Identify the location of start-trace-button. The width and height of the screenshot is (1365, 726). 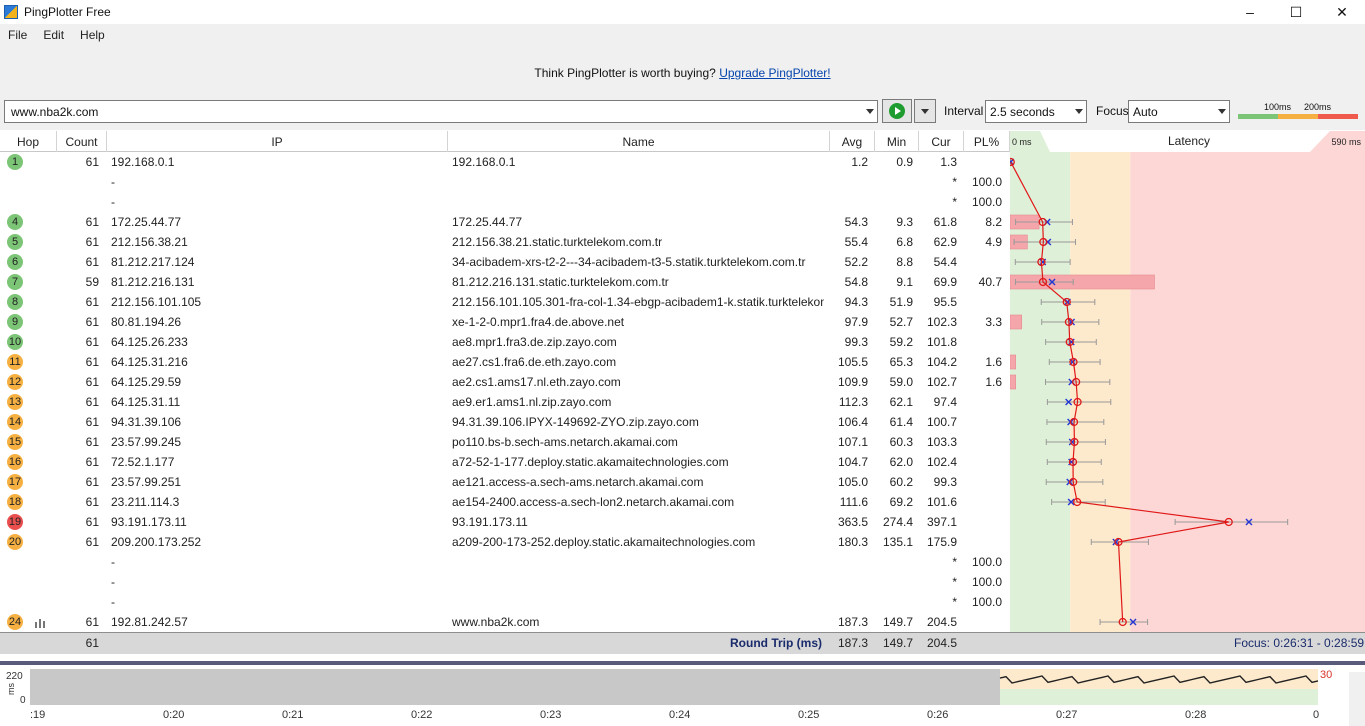
(897, 111).